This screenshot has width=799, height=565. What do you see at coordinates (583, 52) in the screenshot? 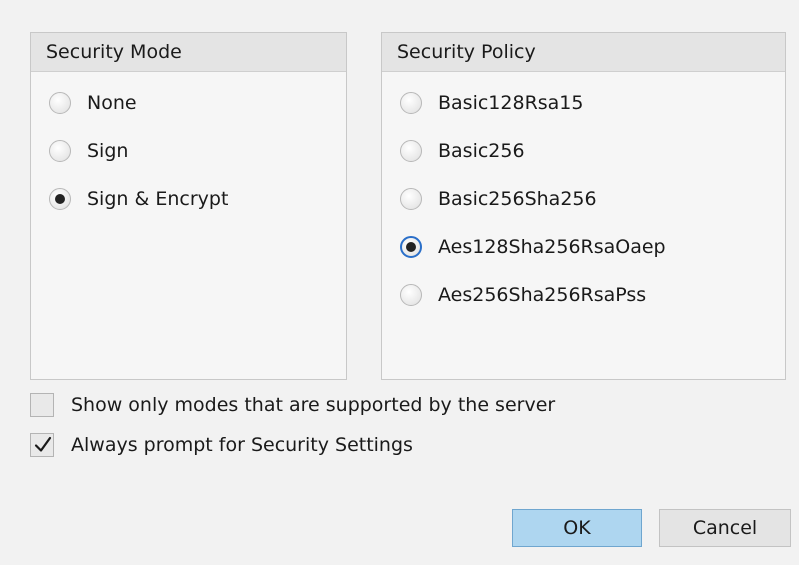
I see `security-policy-header: Security Policy` at bounding box center [583, 52].